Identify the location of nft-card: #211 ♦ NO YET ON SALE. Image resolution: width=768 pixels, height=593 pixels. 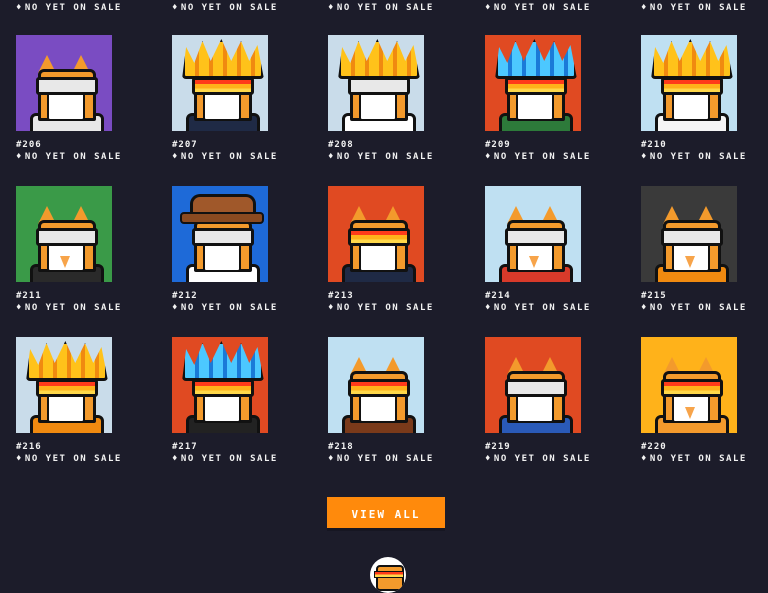
(86, 250).